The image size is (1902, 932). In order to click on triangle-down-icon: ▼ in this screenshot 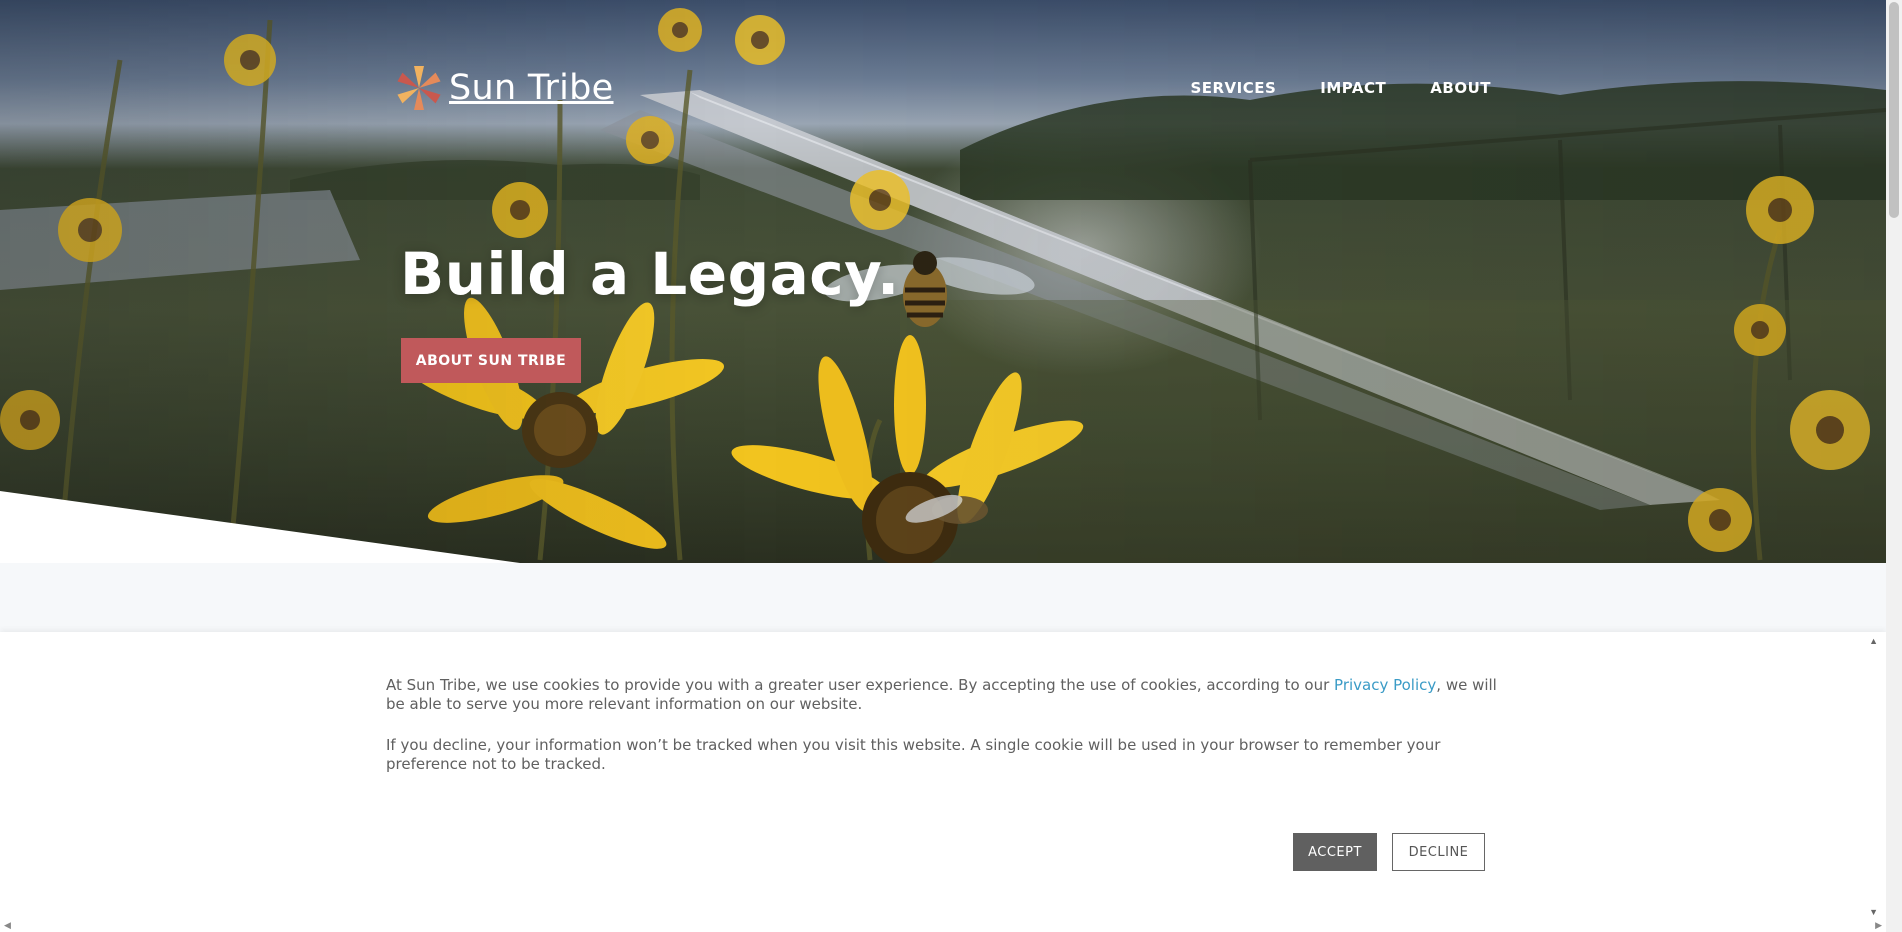, I will do `click(1873, 912)`.